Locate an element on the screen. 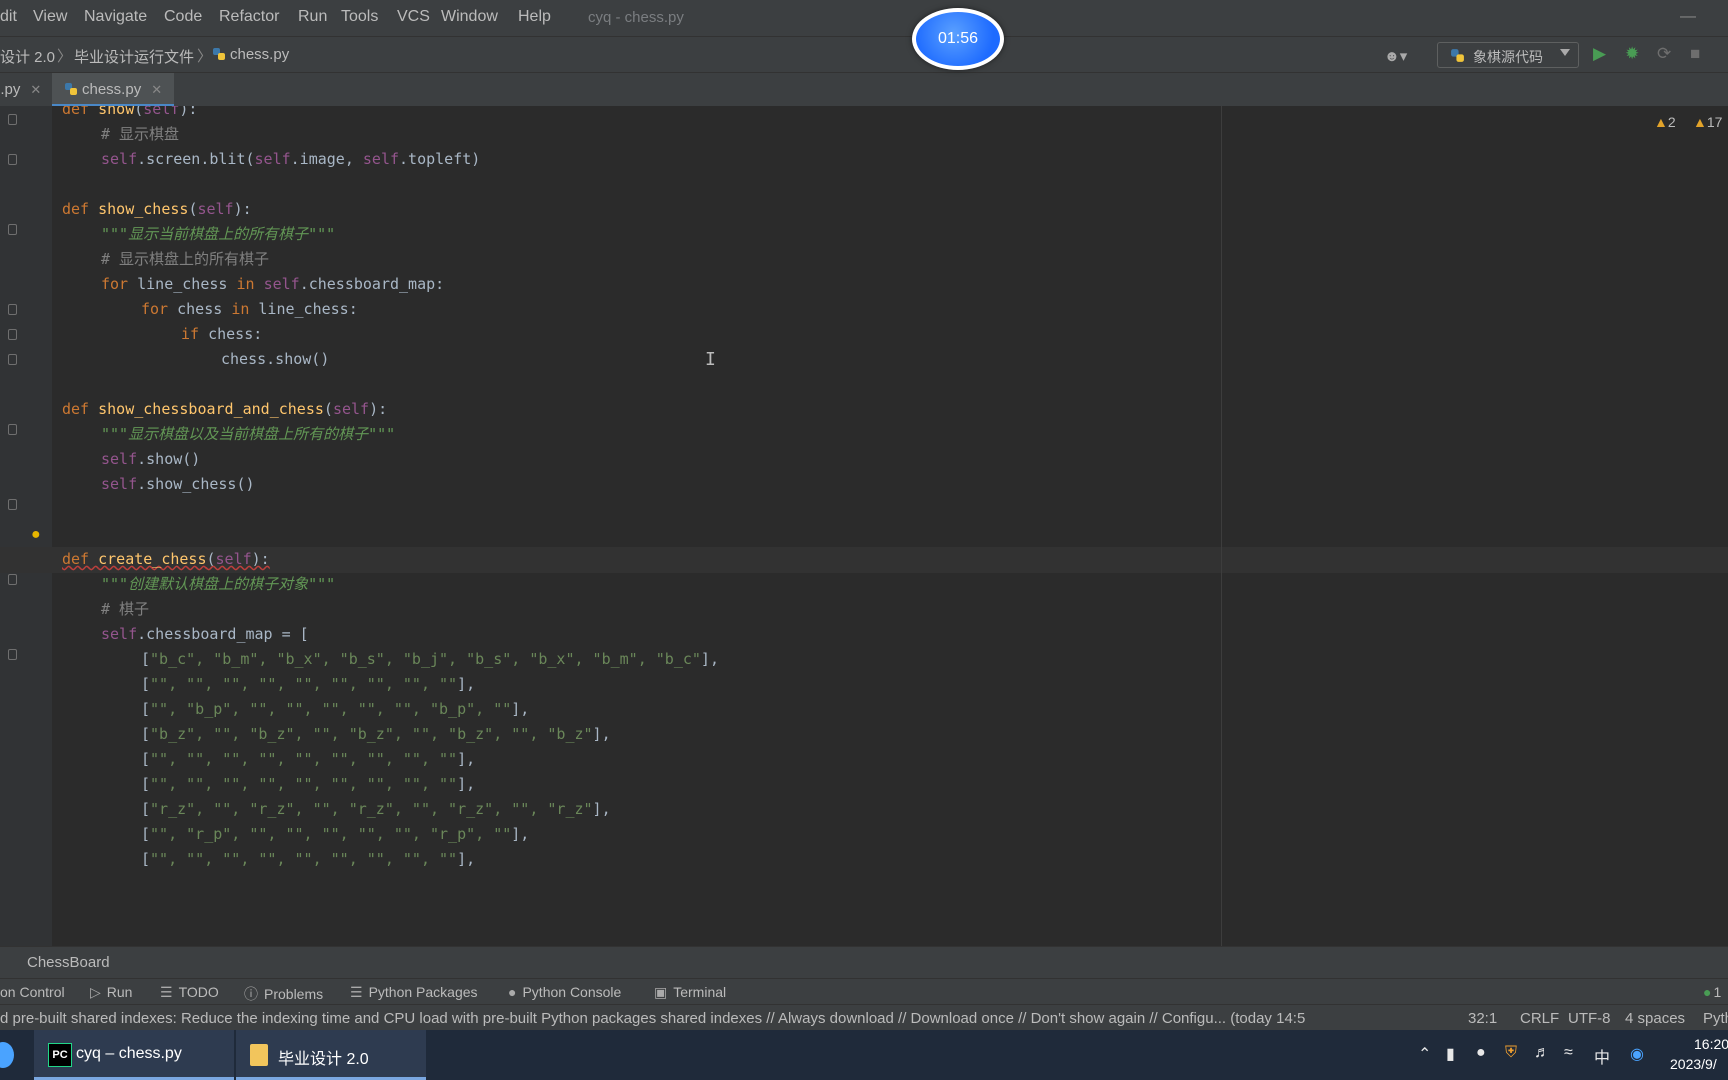  menu-view: View is located at coordinates (50, 17).